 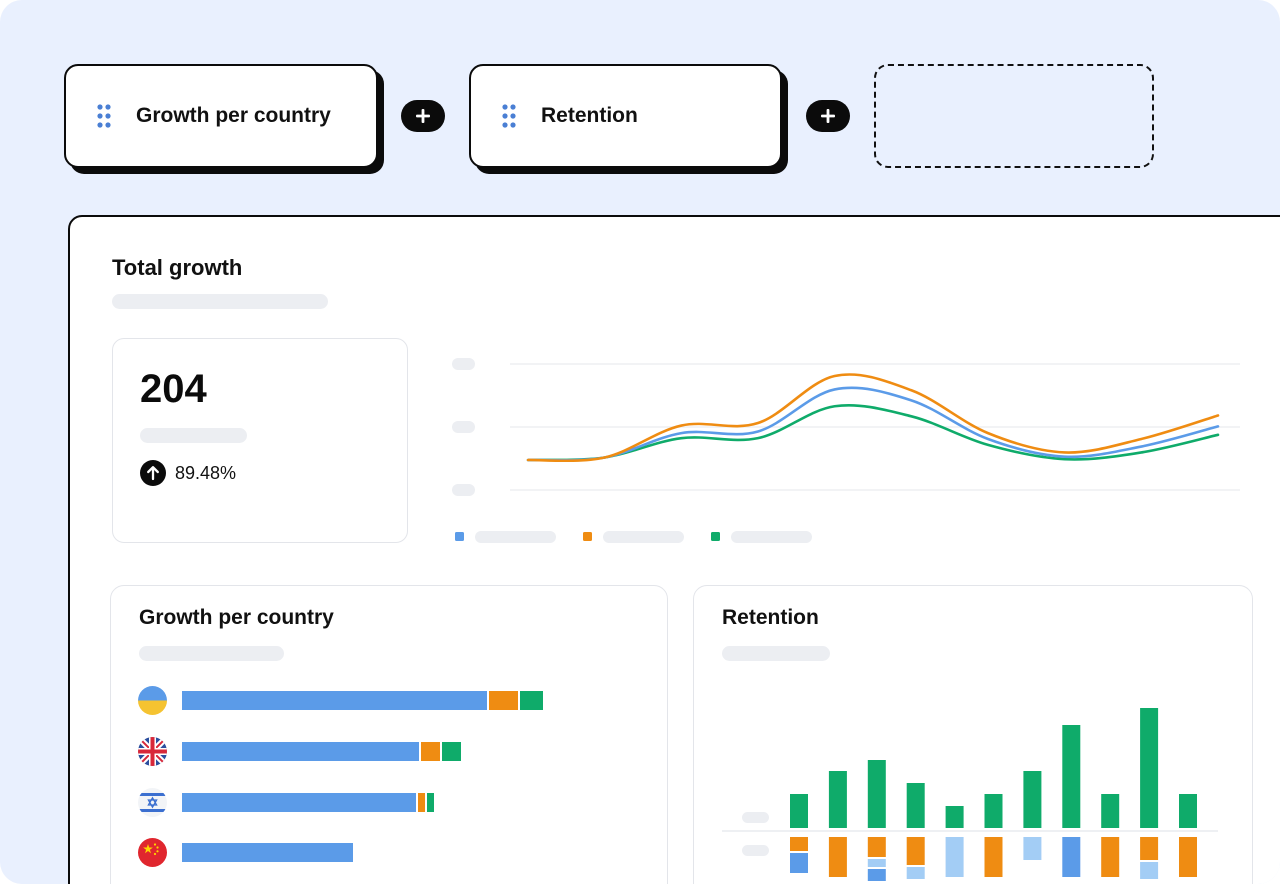 What do you see at coordinates (260, 440) in the screenshot?
I see `stat-card: 204 89.48%` at bounding box center [260, 440].